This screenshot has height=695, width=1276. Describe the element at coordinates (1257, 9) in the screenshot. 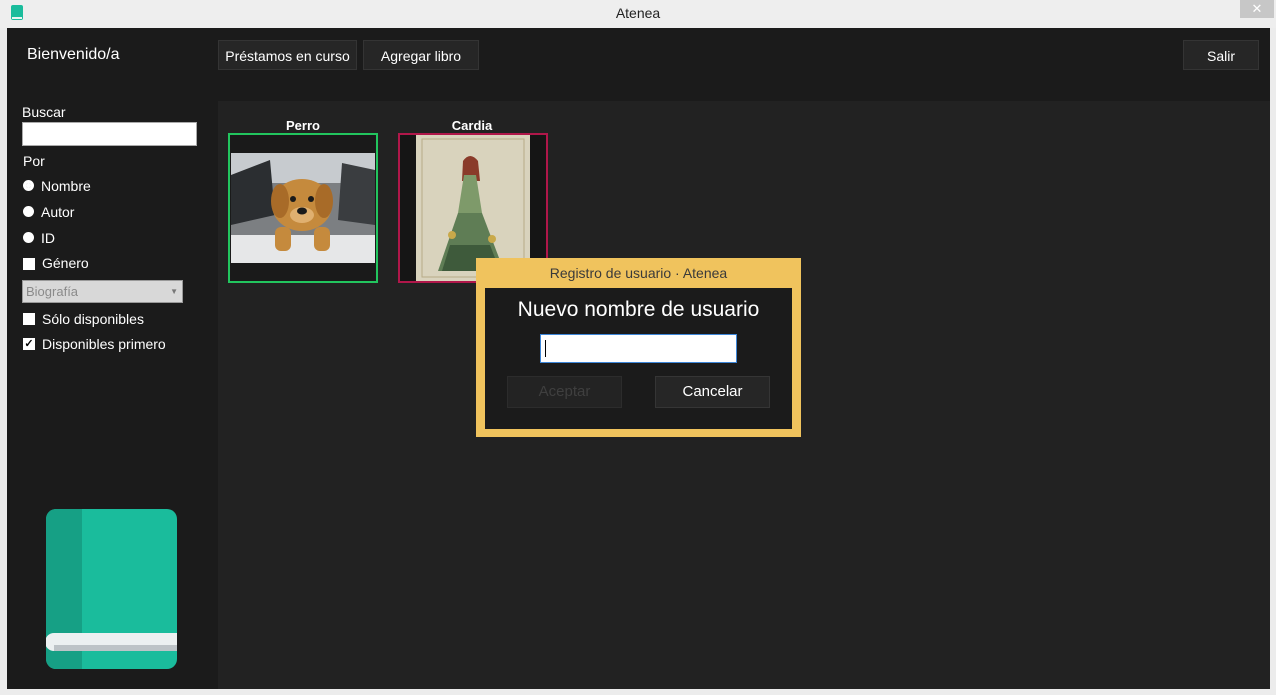

I see `close-button: ✕` at that location.